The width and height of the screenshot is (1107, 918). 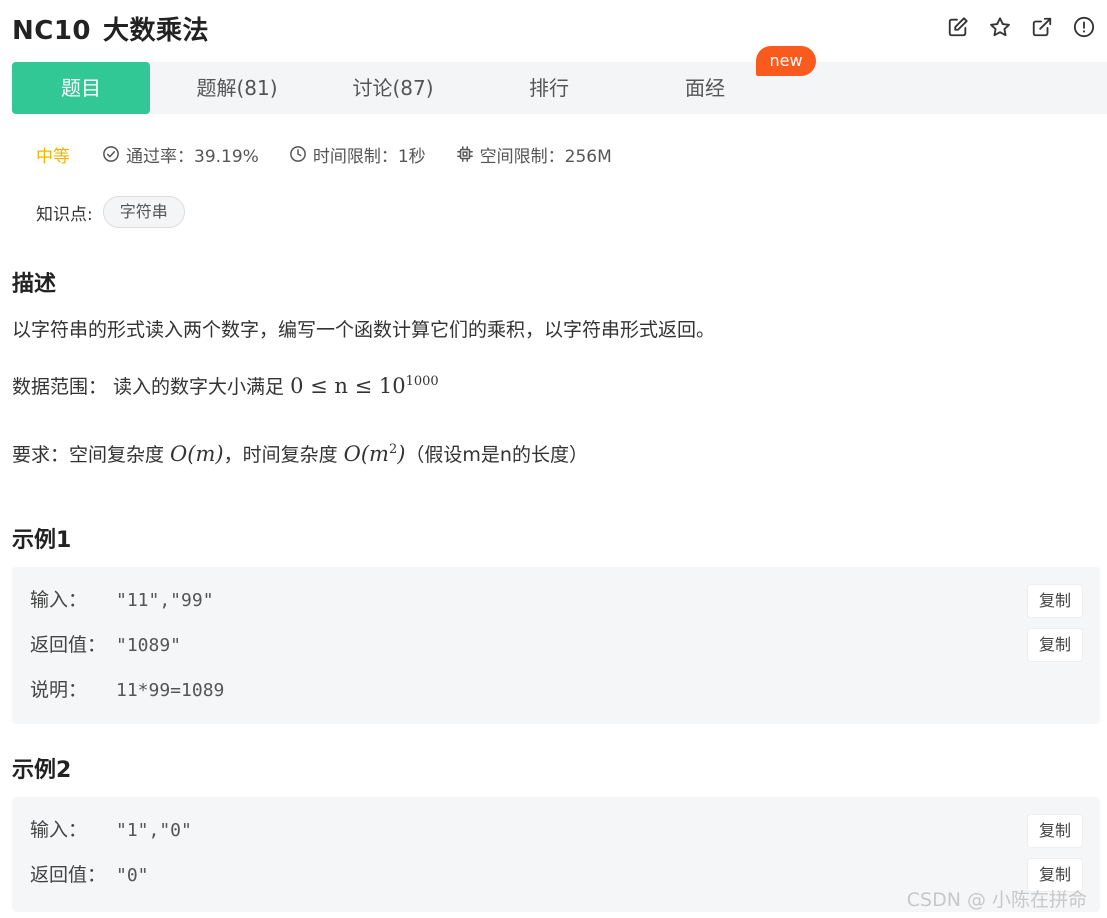 I want to click on knowledge-points: 知识点: 字符串, so click(x=110, y=212).